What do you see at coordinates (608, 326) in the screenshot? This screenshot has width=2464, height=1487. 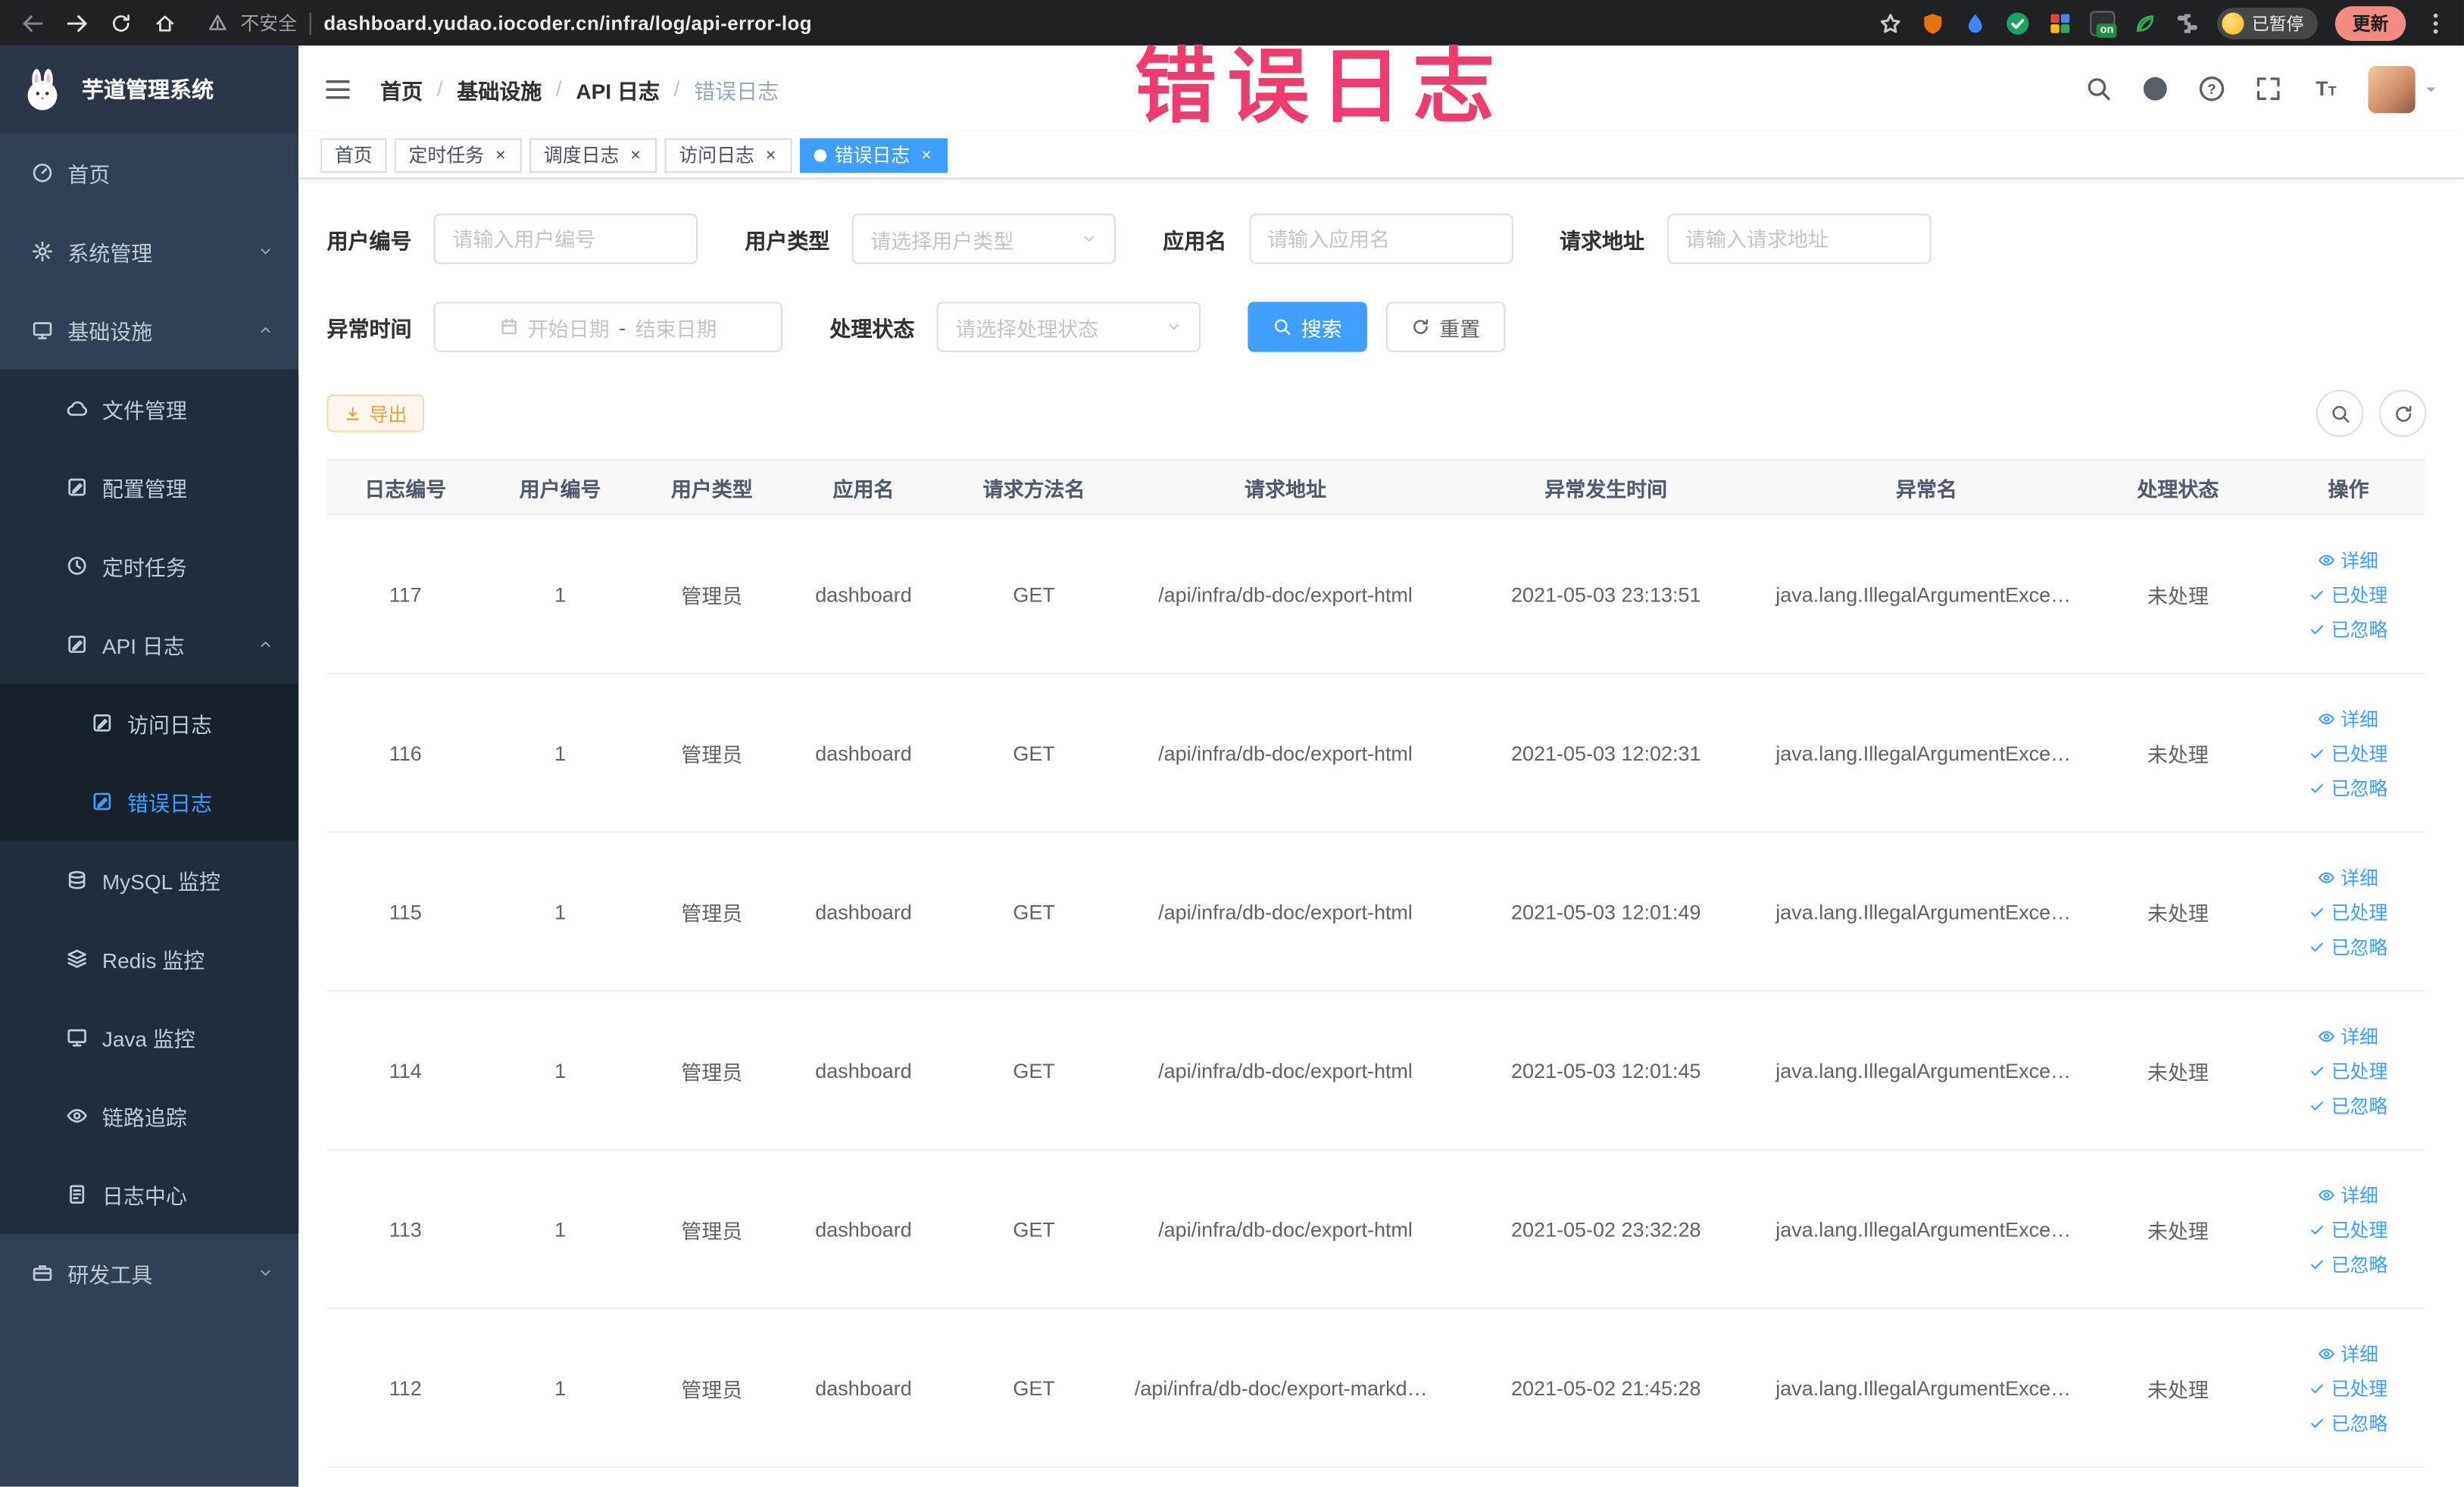 I see `date-range-picker: 开始日期 - 结束日期` at bounding box center [608, 326].